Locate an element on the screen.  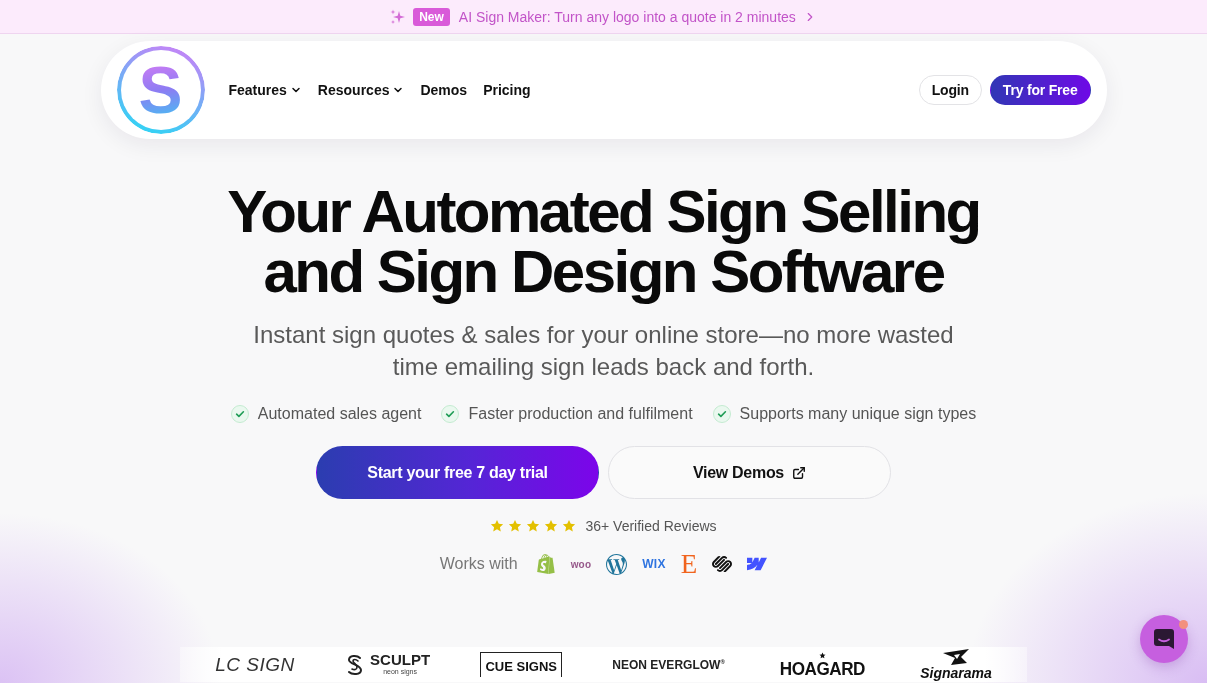
nav-link: Pricing is located at coordinates (507, 90).